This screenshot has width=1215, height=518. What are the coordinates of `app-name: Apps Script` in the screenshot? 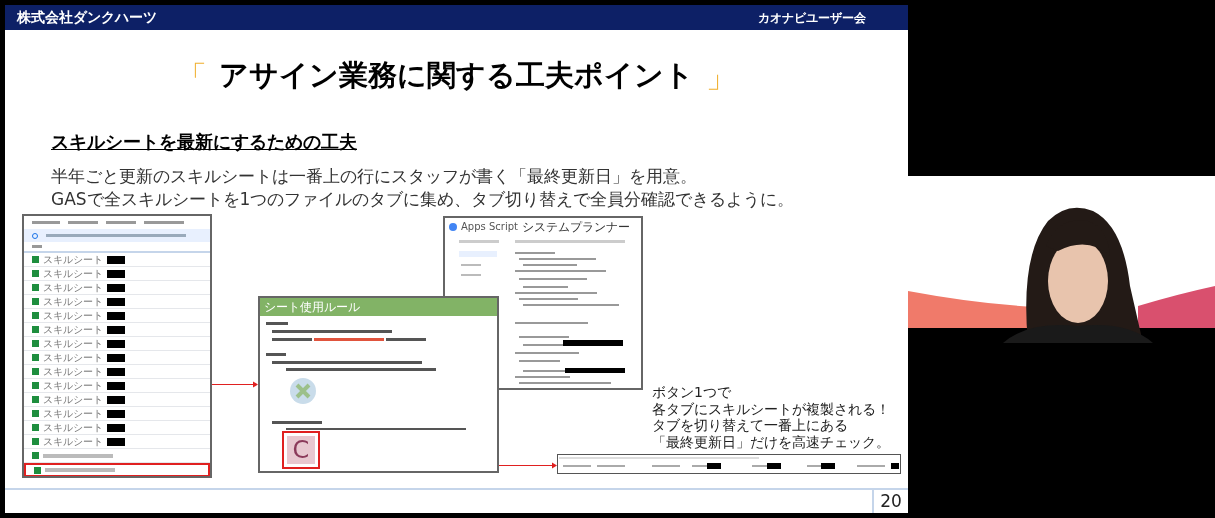 It's located at (489, 227).